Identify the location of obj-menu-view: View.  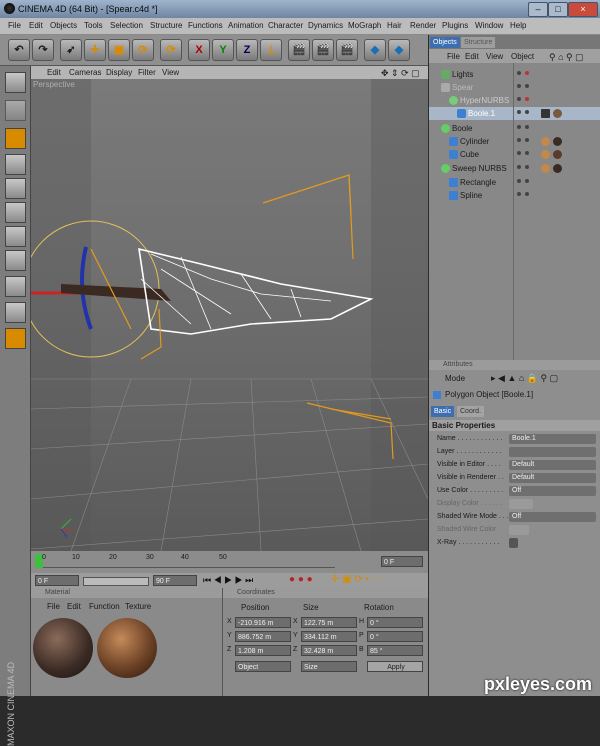
(494, 56).